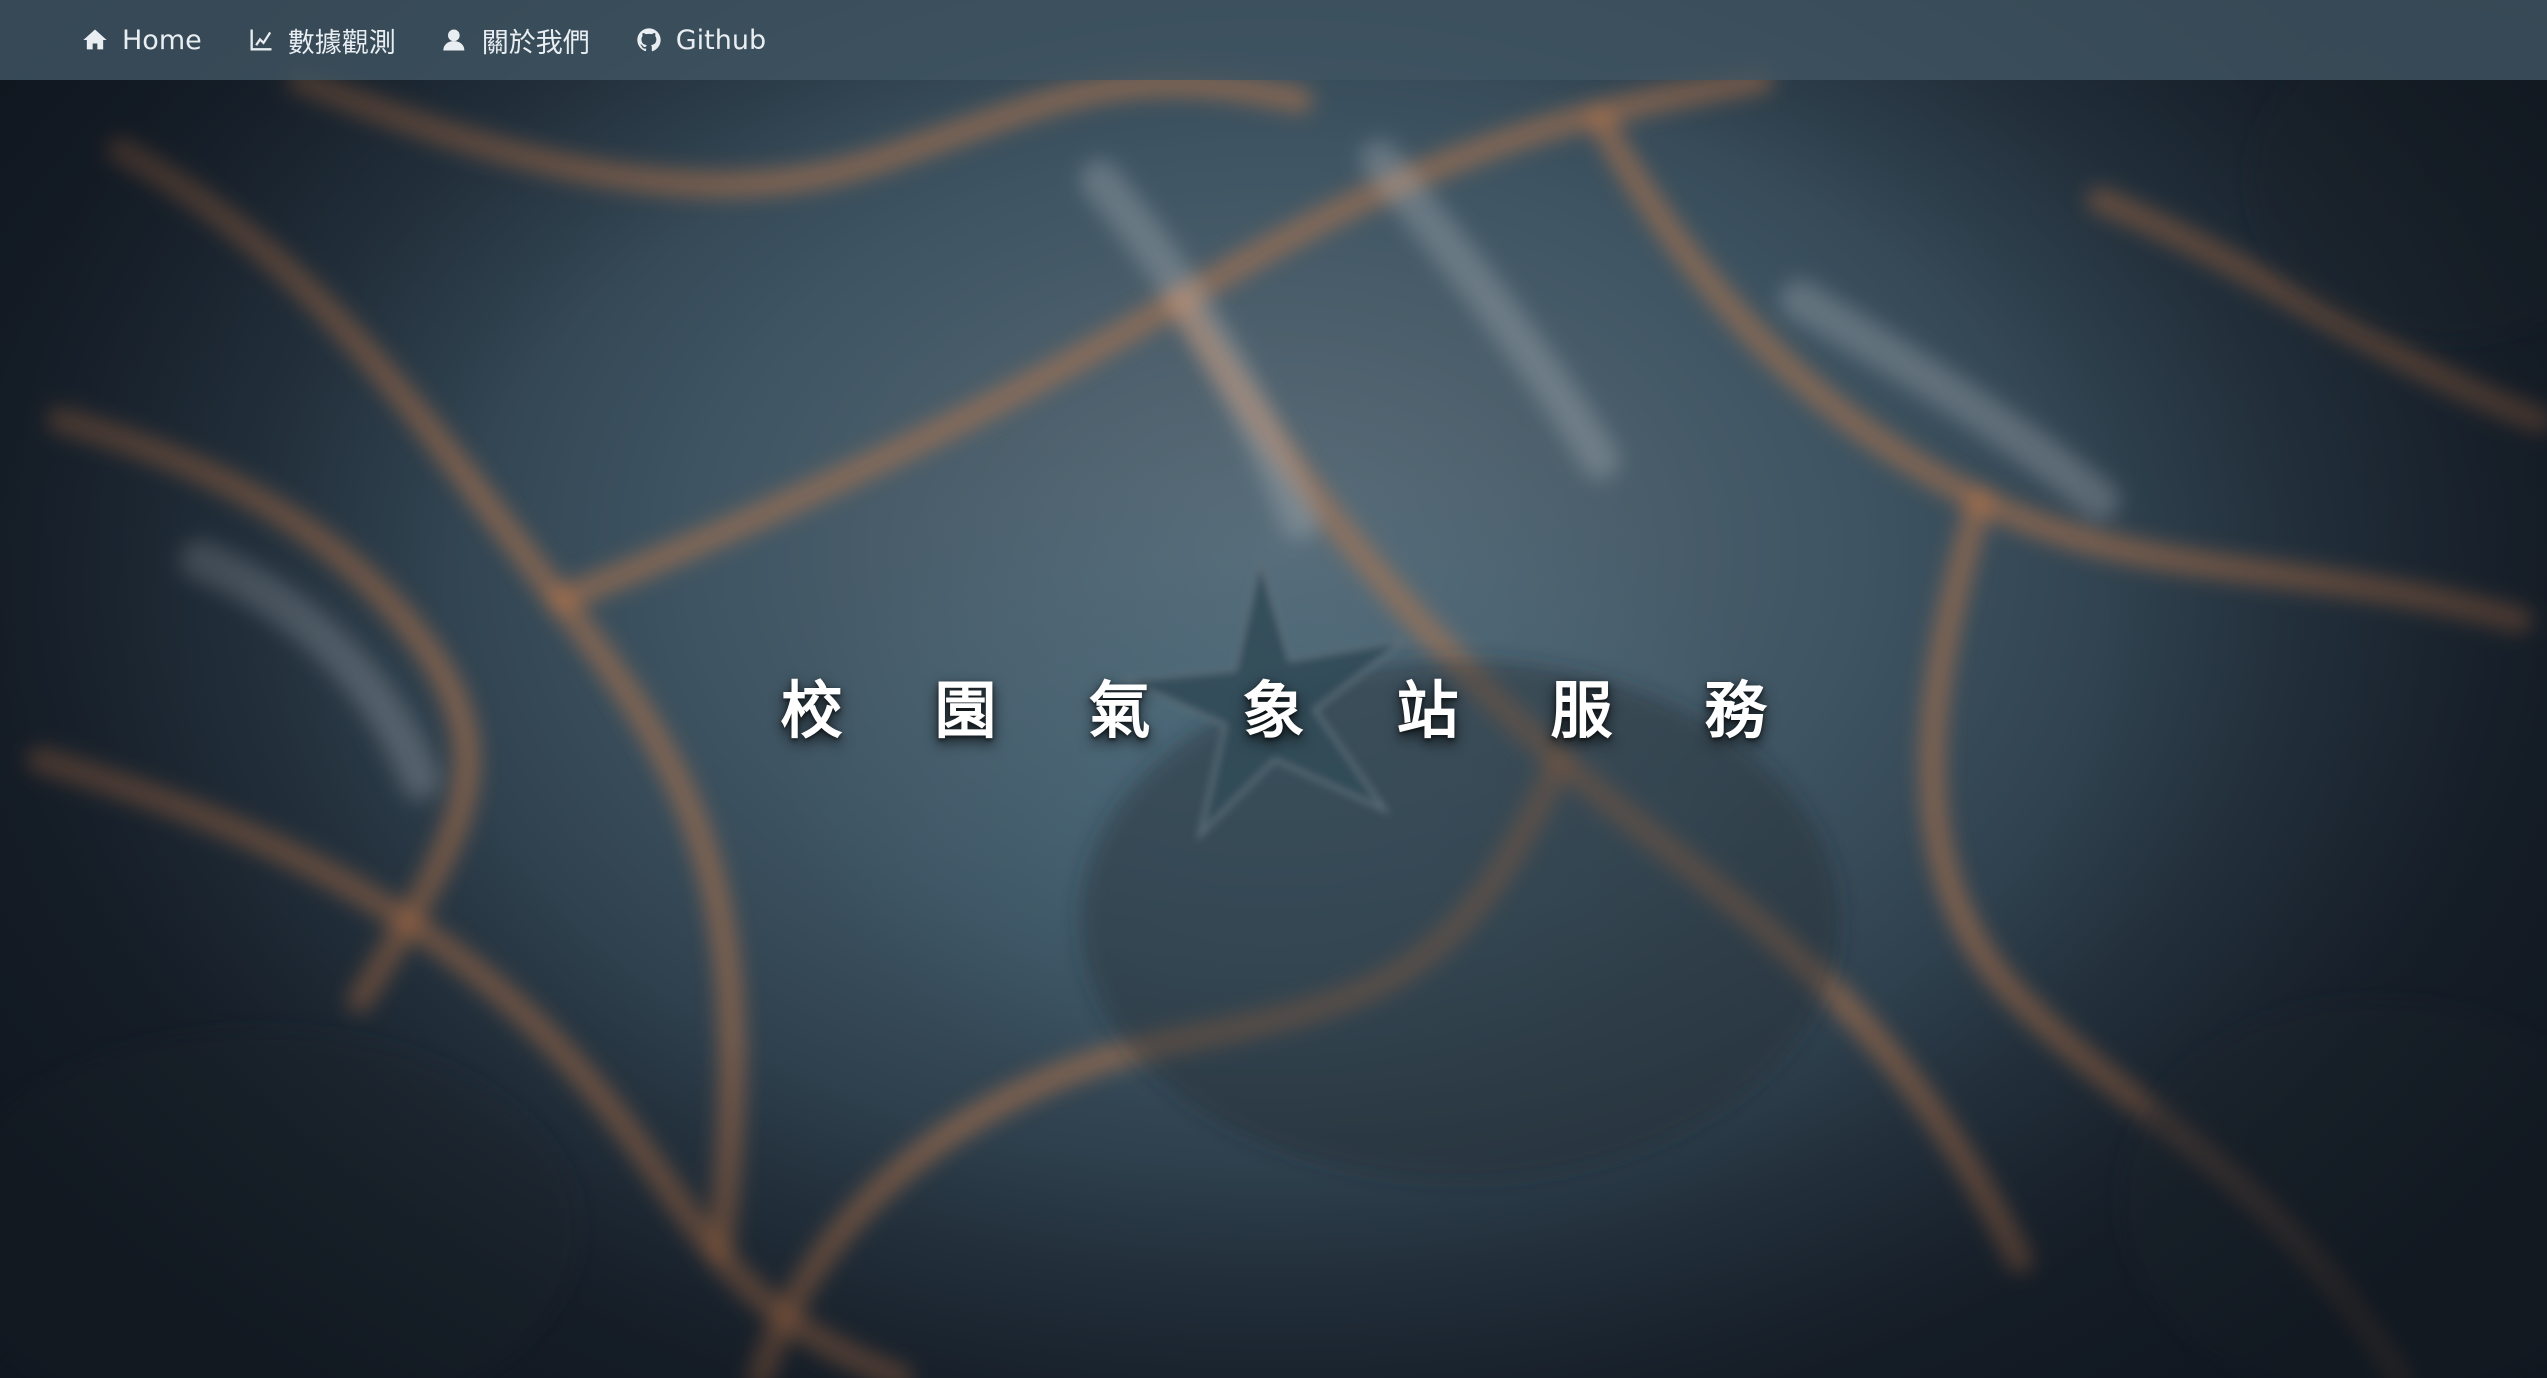 This screenshot has width=2547, height=1378. Describe the element at coordinates (721, 40) in the screenshot. I see `nav-github-label: Github` at that location.